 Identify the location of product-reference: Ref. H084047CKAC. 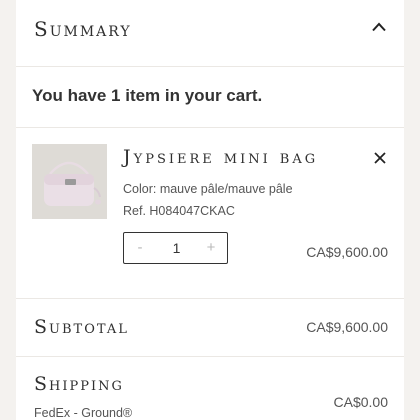
(179, 211).